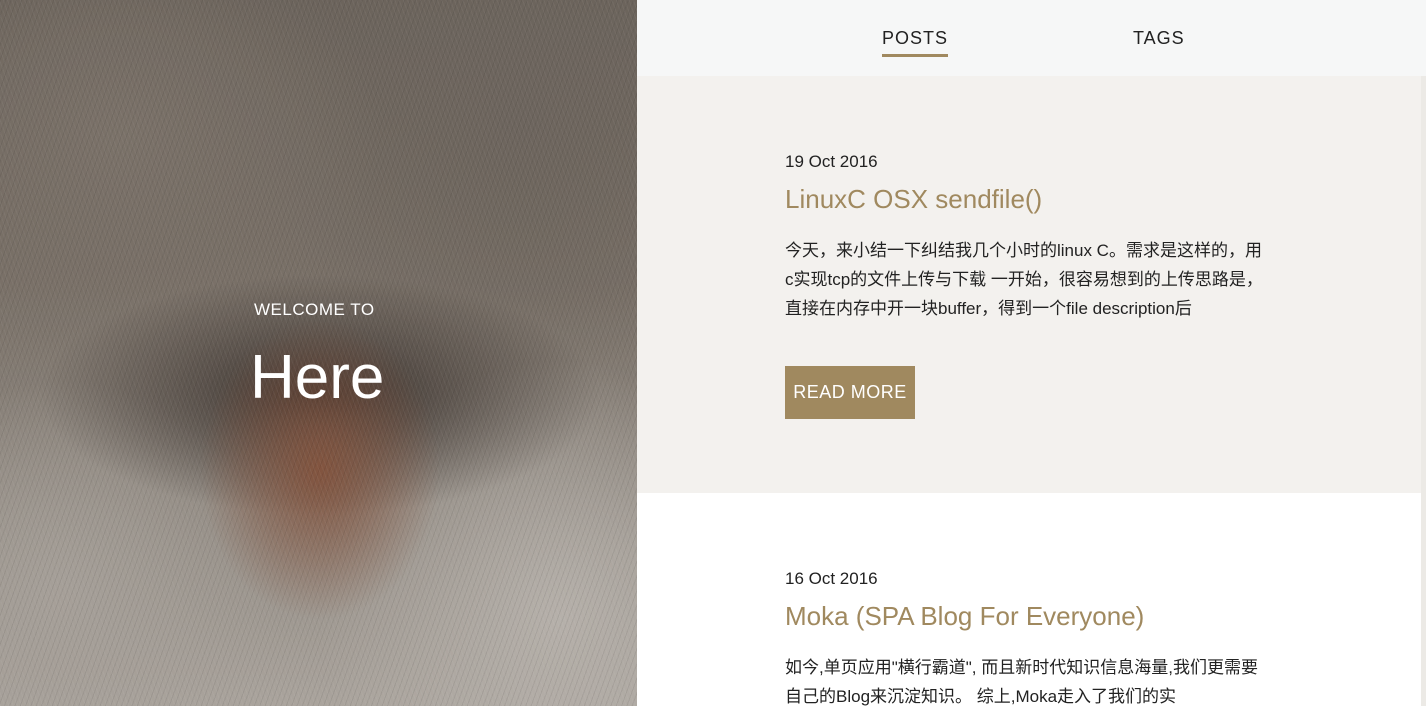  What do you see at coordinates (831, 578) in the screenshot?
I see `post-date: 16 Oct 2016` at bounding box center [831, 578].